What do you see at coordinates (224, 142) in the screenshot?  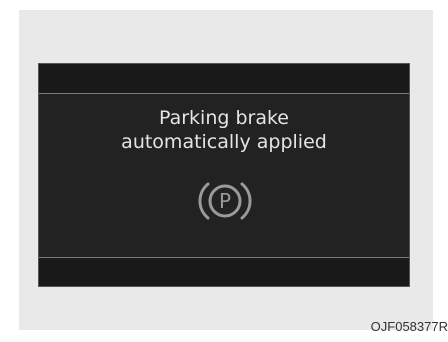 I see `message-line-2: automatically applied` at bounding box center [224, 142].